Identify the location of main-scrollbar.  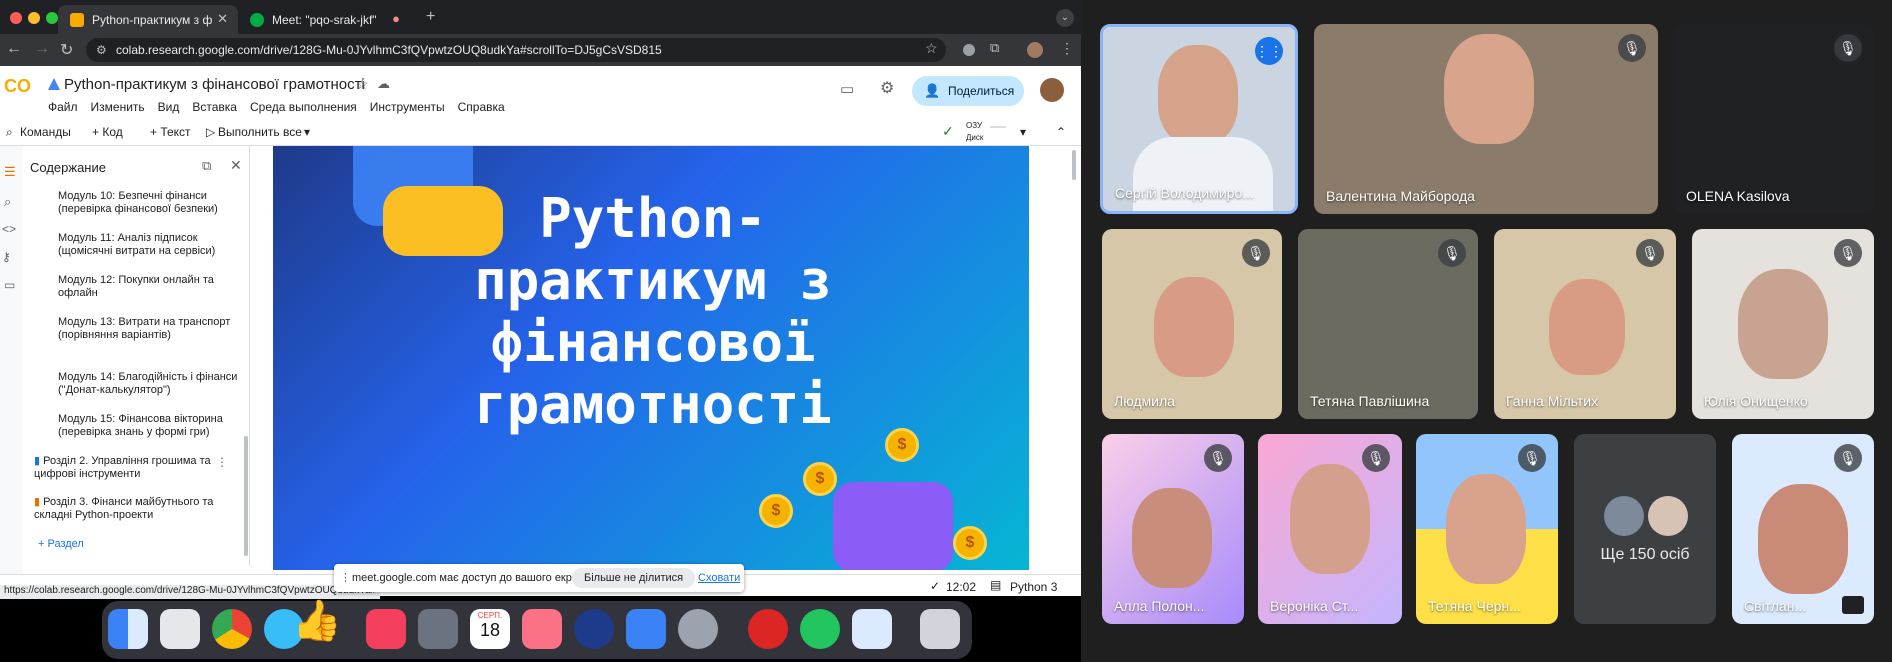
(1074, 165).